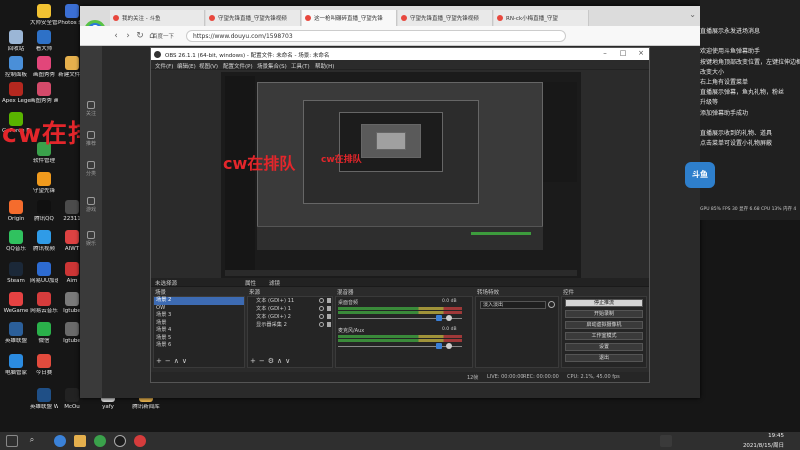  I want to click on desktop-icon: Steam, so click(16, 273).